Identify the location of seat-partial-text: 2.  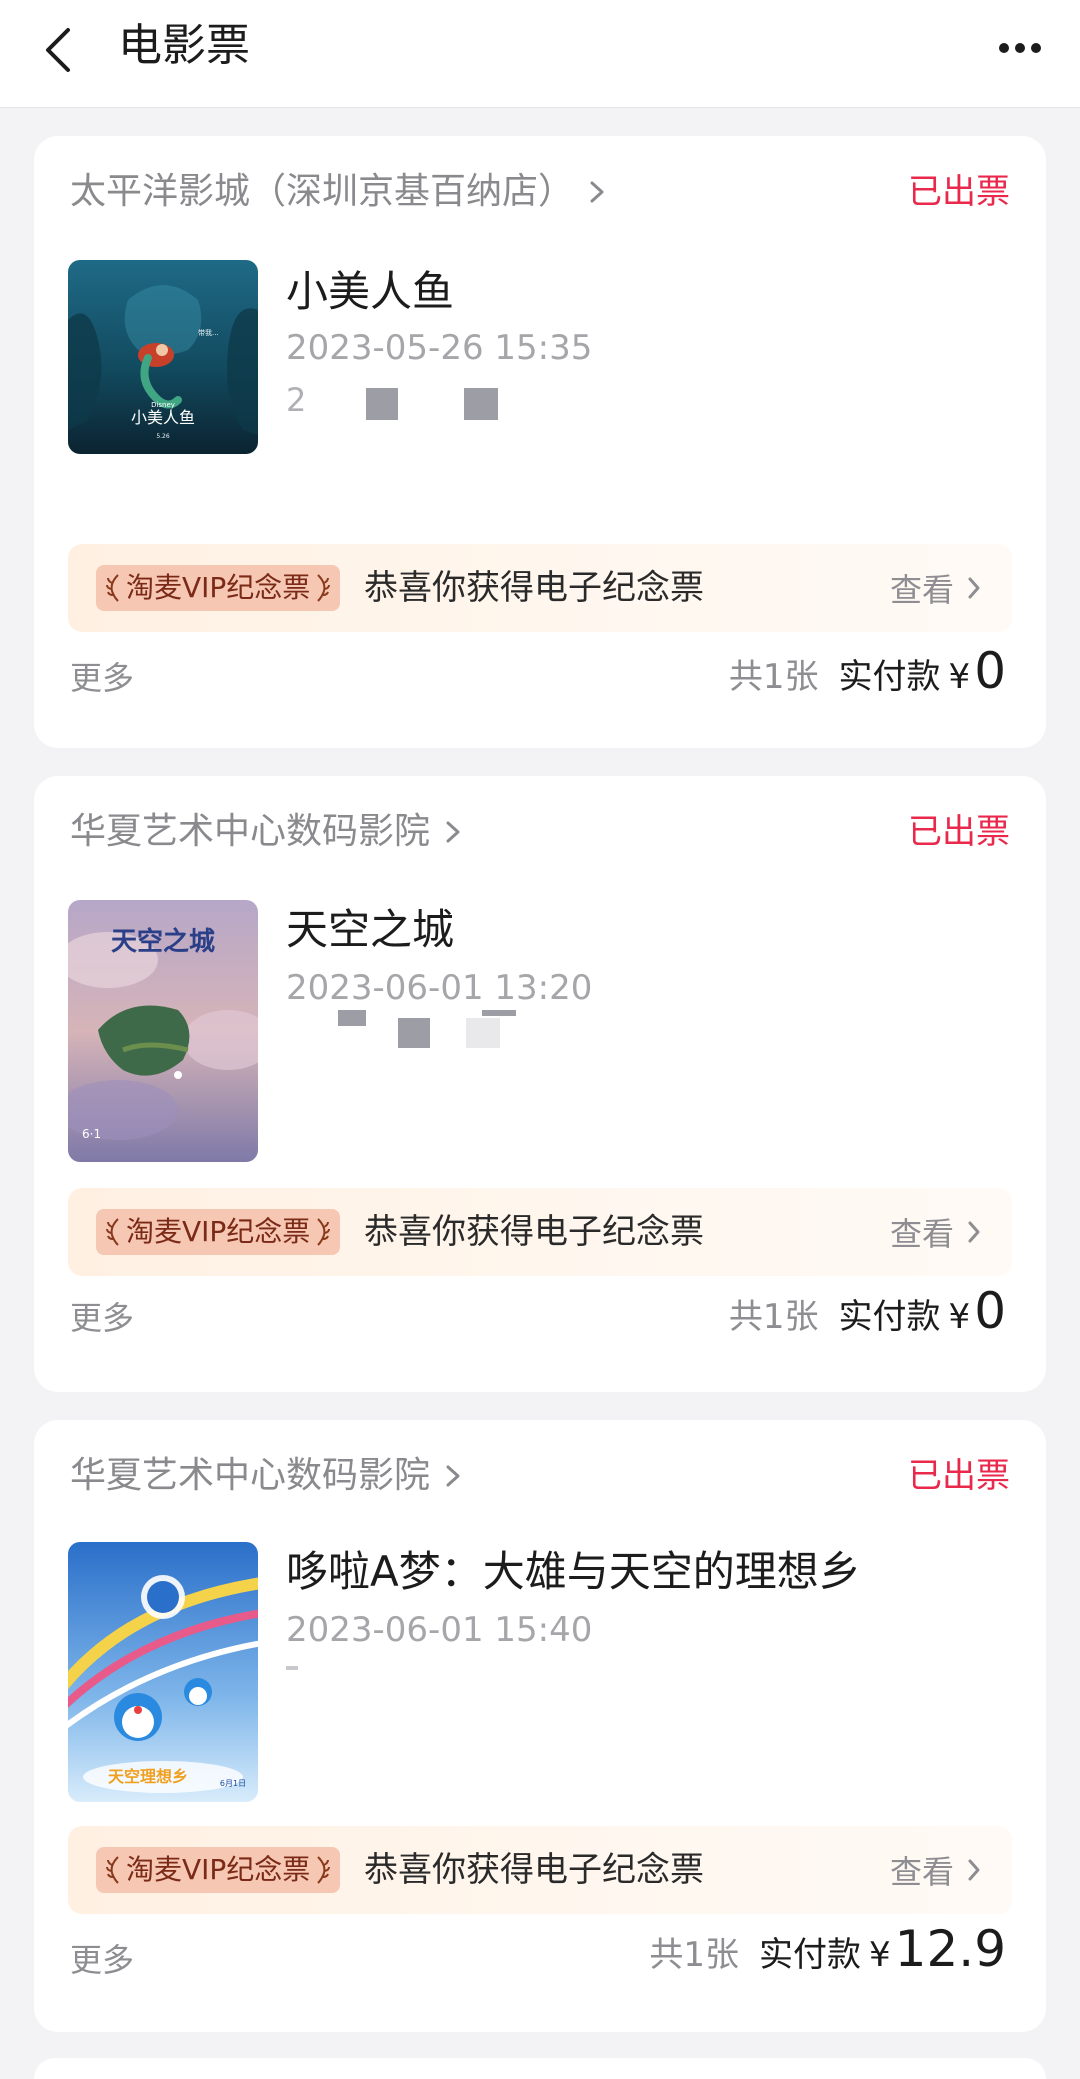
(296, 400).